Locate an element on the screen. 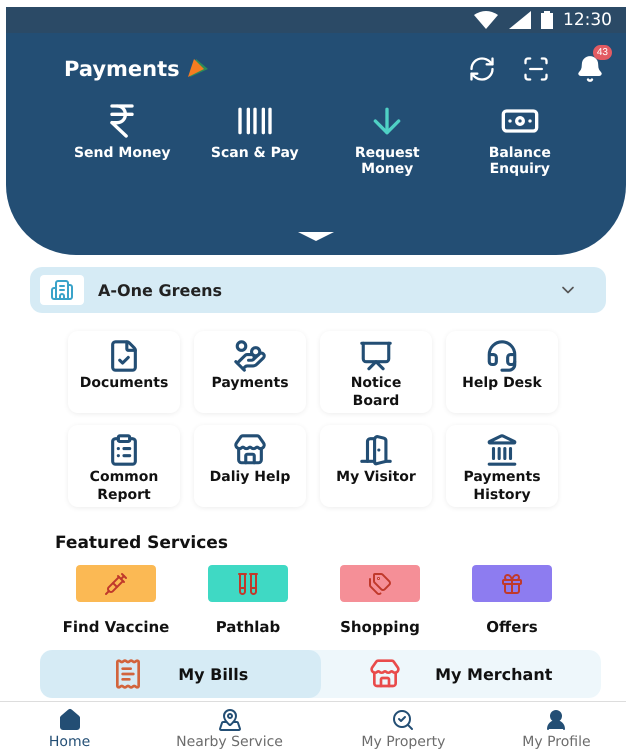  nav-item: My Profile is located at coordinates (556, 726).